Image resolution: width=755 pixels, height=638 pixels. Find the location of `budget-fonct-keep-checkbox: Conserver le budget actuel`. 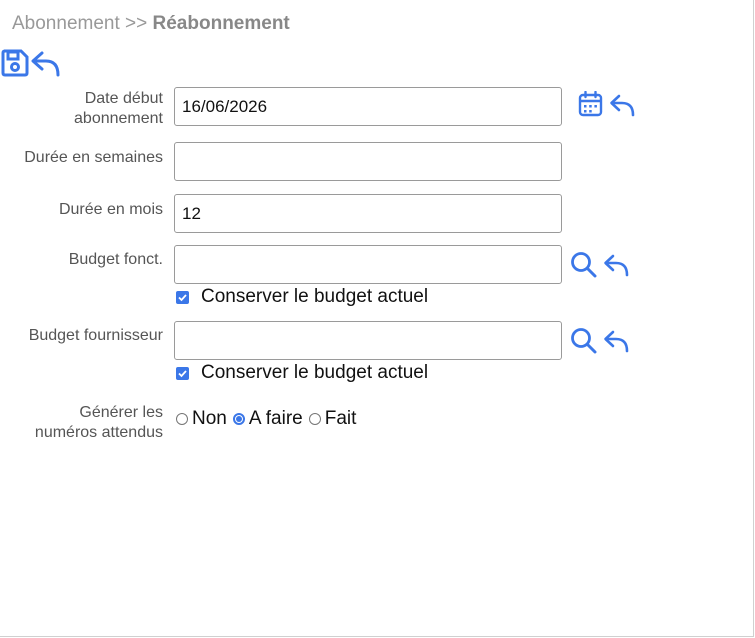

budget-fonct-keep-checkbox: Conserver le budget actuel is located at coordinates (302, 297).